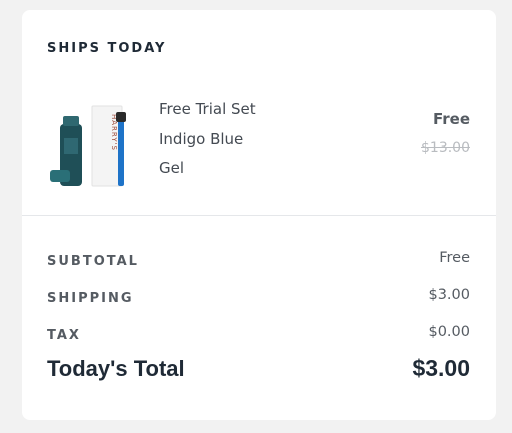 The image size is (512, 433). Describe the element at coordinates (121, 153) in the screenshot. I see `razor-handle` at that location.